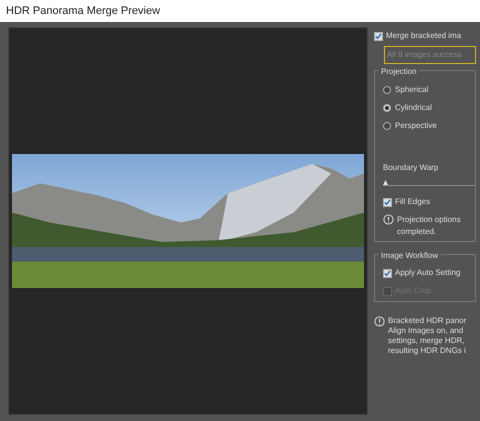 Image resolution: width=480 pixels, height=421 pixels. Describe the element at coordinates (429, 126) in the screenshot. I see `projection-radio: Perspective` at that location.